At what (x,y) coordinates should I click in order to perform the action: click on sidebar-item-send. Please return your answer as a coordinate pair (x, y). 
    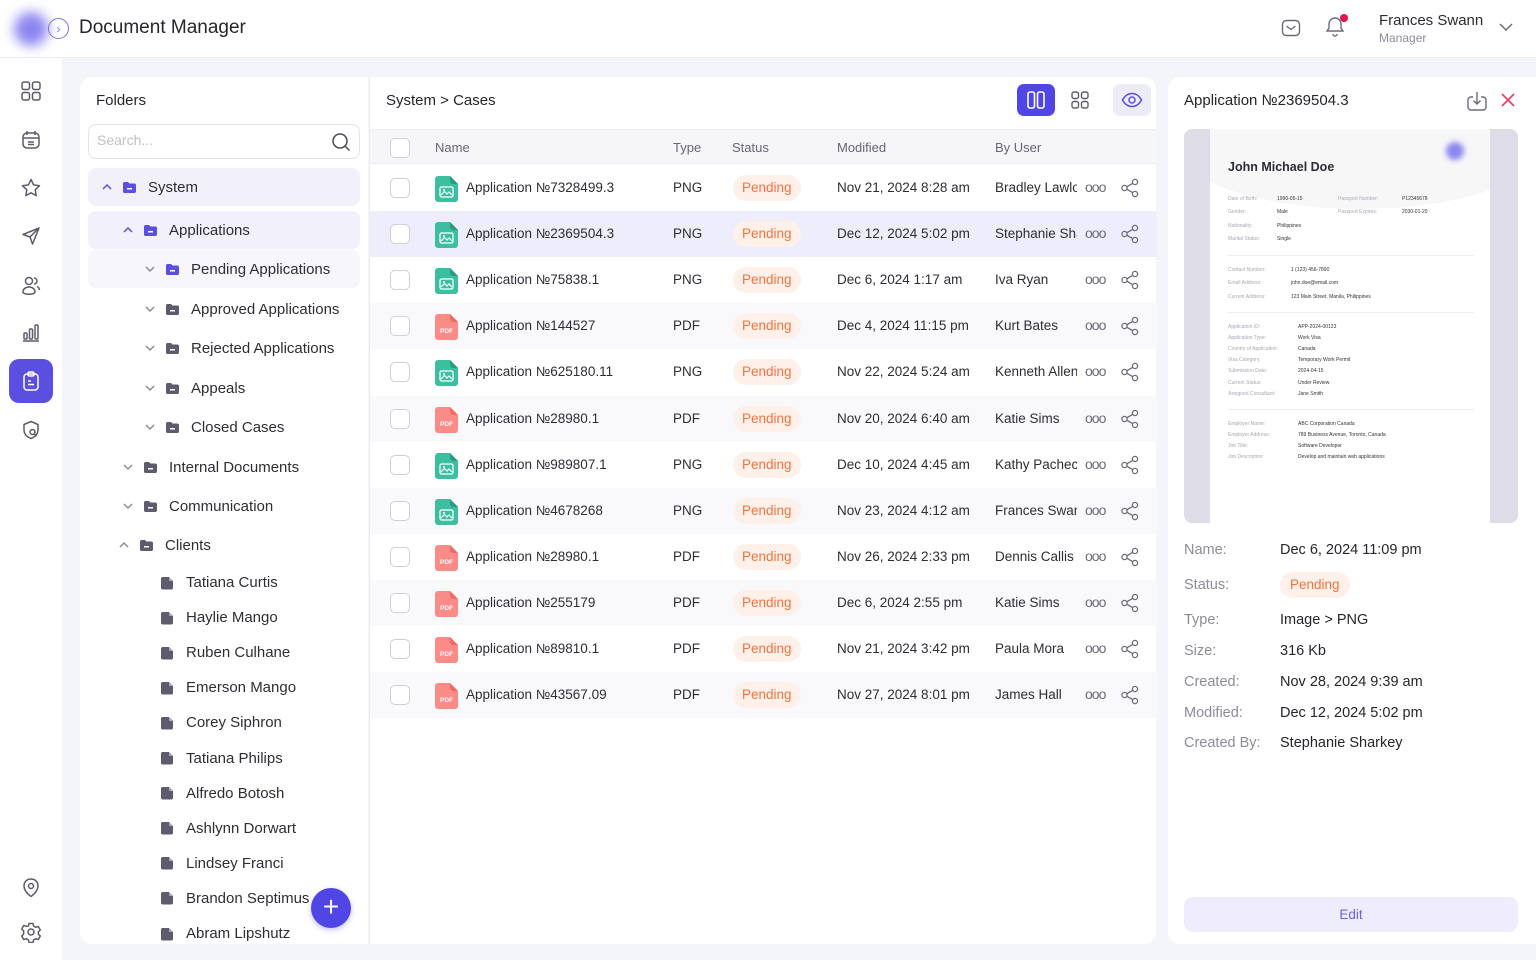
    Looking at the image, I should click on (31, 236).